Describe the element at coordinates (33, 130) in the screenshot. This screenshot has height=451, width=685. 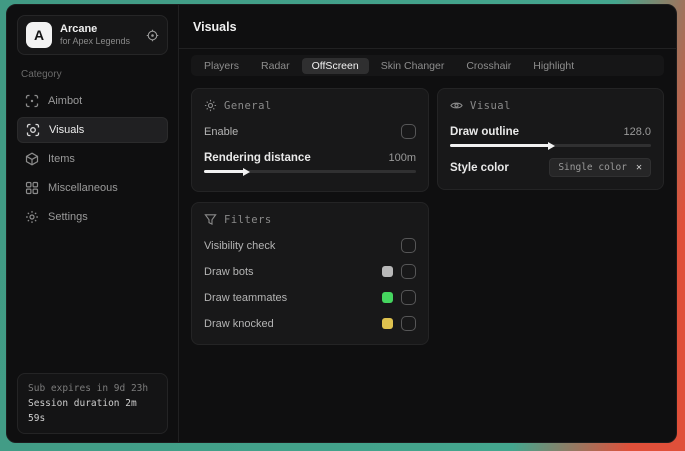
I see `focus-eye-icon` at that location.